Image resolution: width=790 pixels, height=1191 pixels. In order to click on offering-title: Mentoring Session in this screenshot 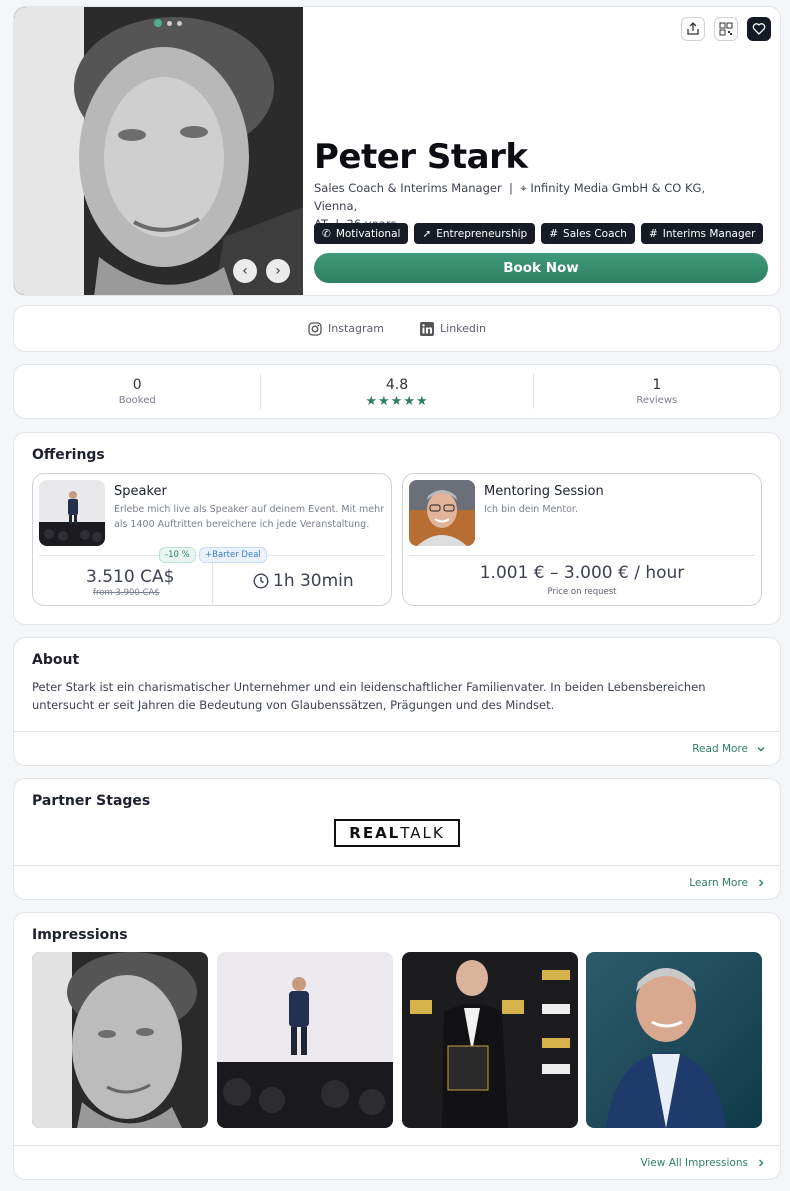, I will do `click(544, 491)`.